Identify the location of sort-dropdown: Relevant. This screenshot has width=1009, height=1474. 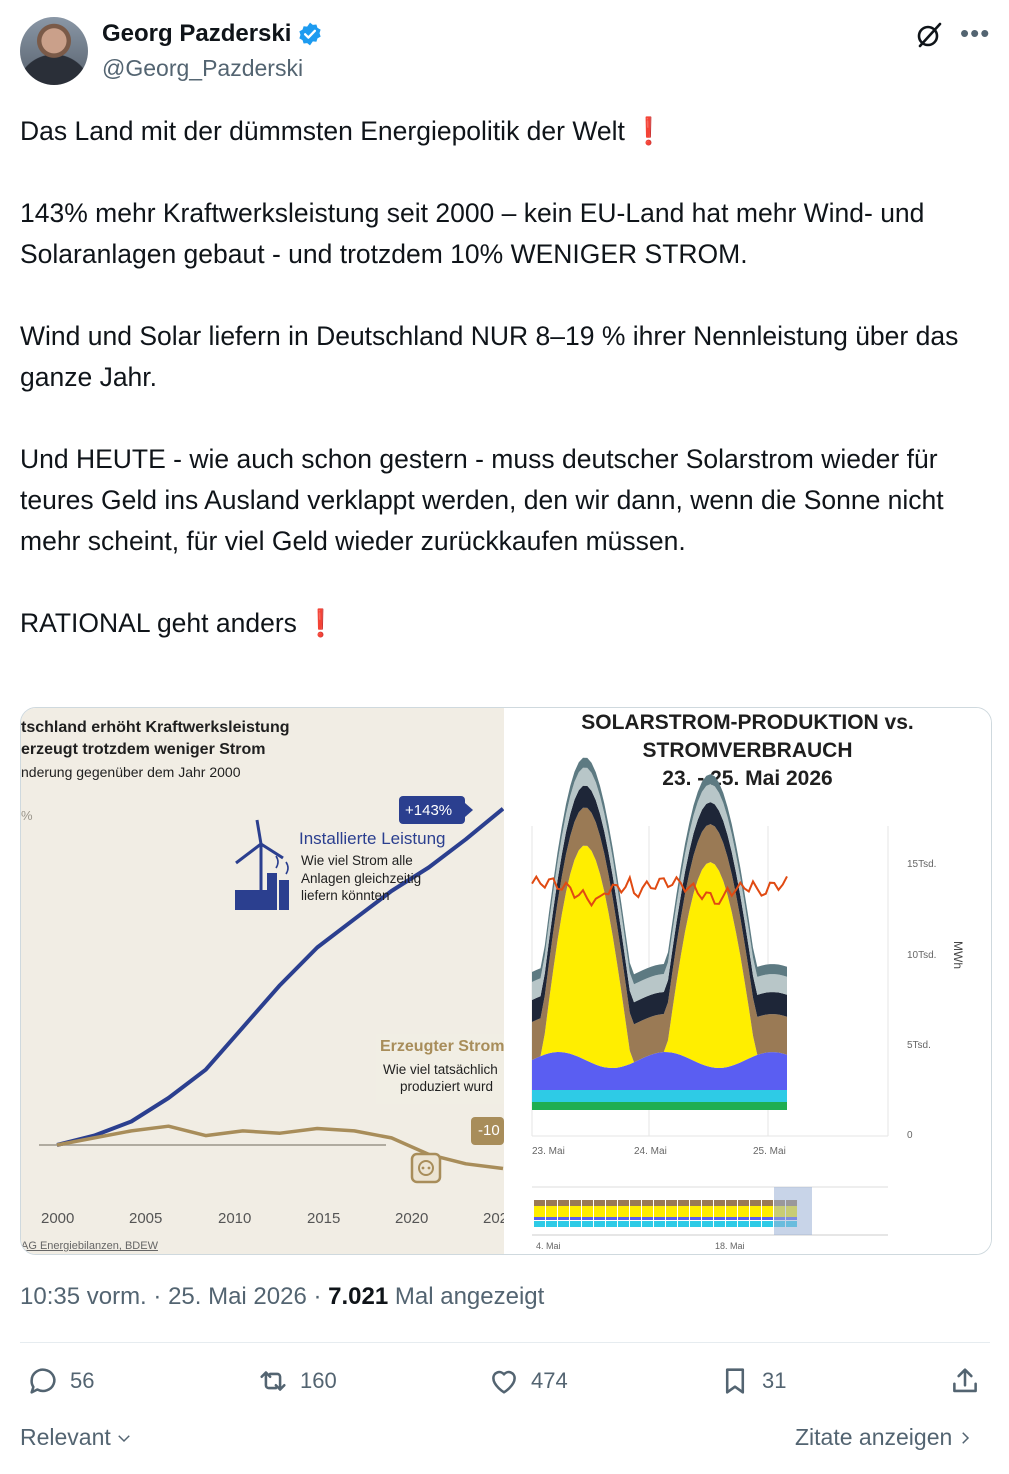
(76, 1437).